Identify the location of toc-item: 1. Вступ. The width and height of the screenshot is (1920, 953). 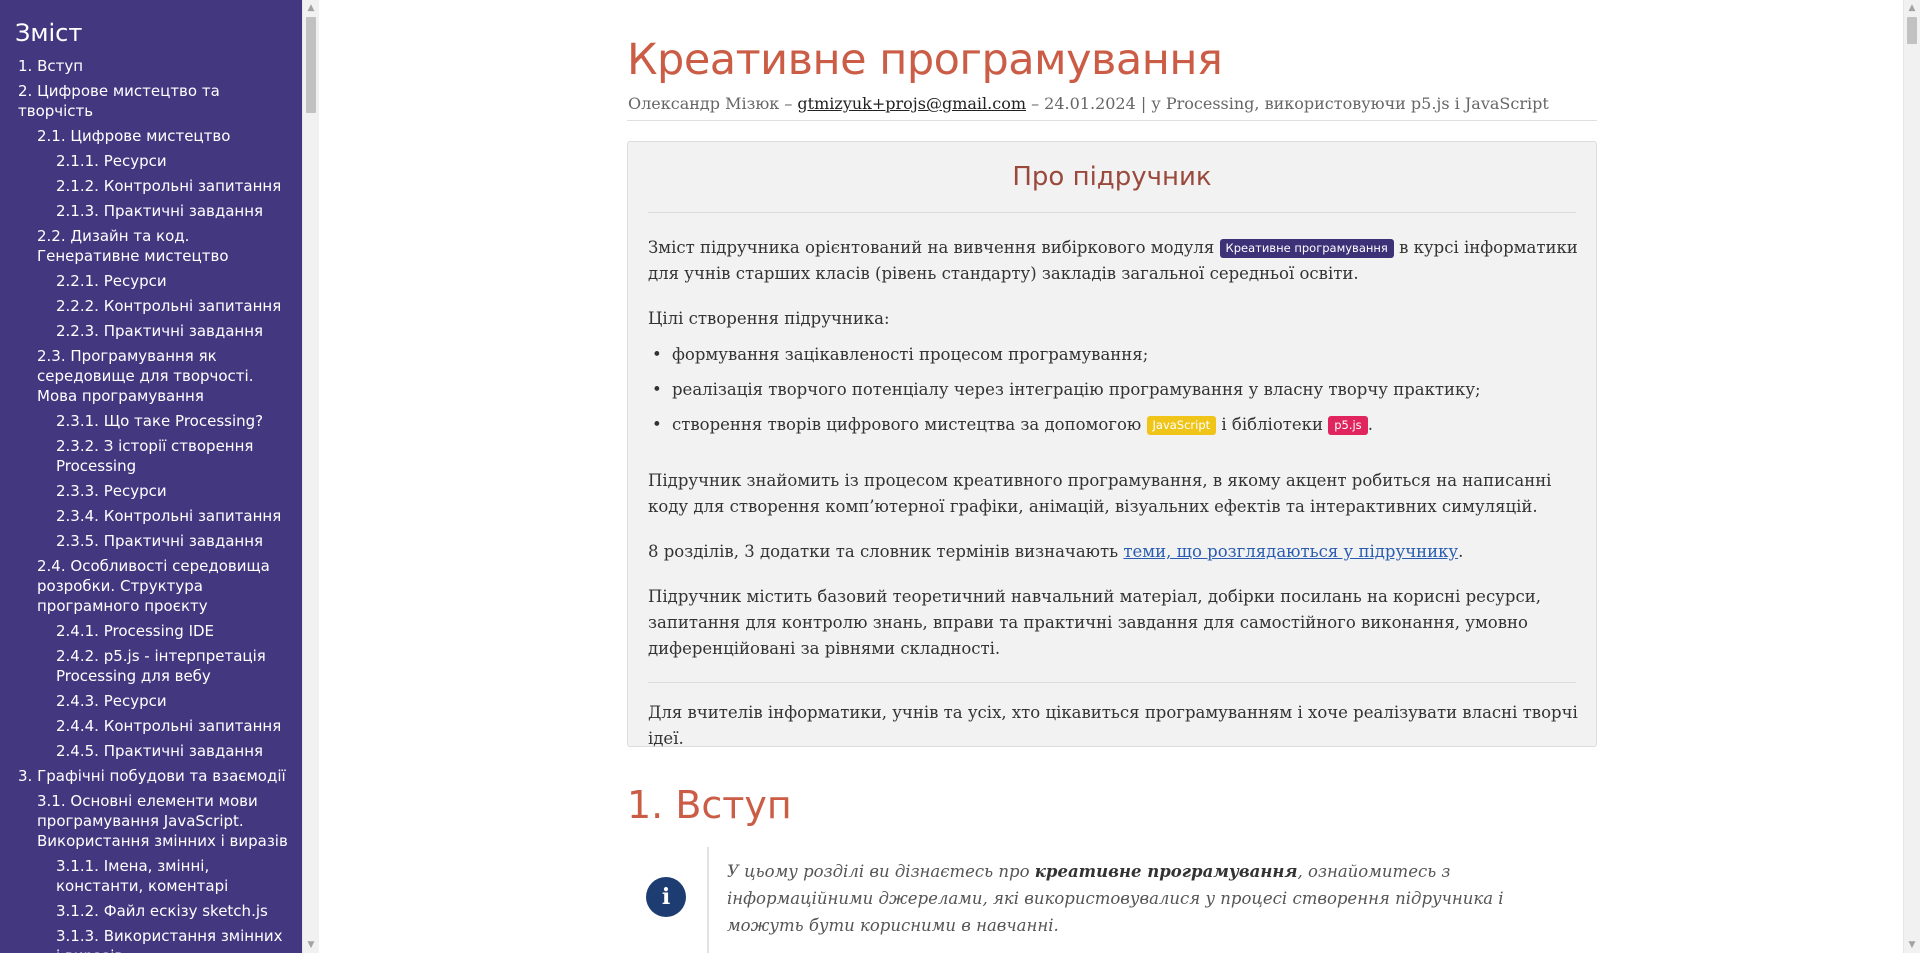
(151, 66).